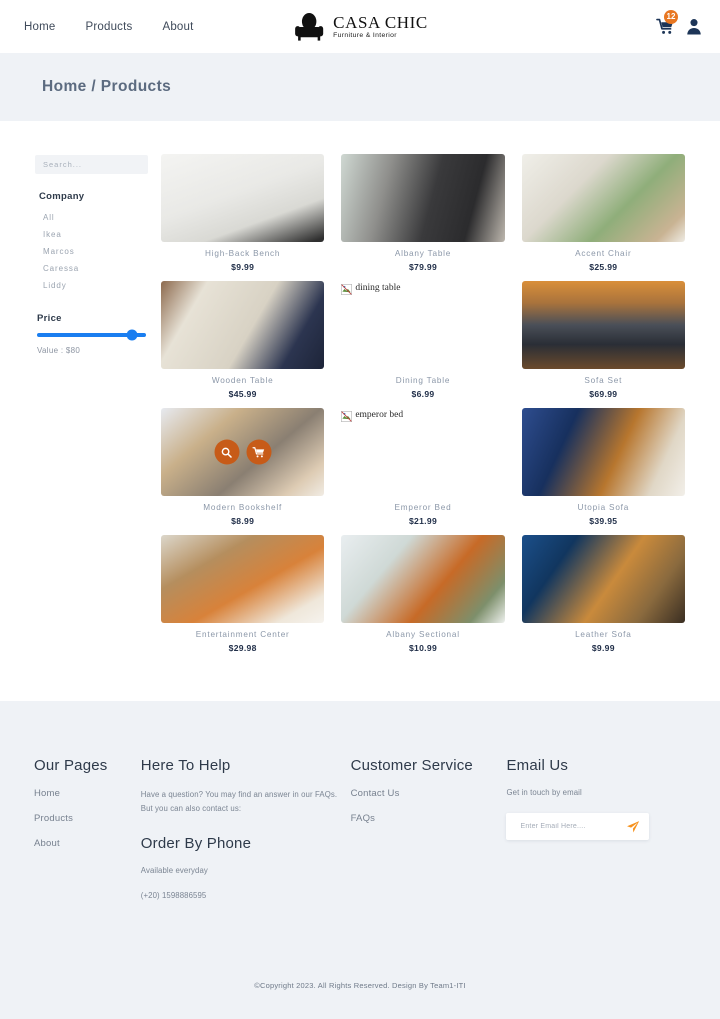 This screenshot has width=720, height=1019. I want to click on product-card: dining table Dining Table $6.99, so click(423, 340).